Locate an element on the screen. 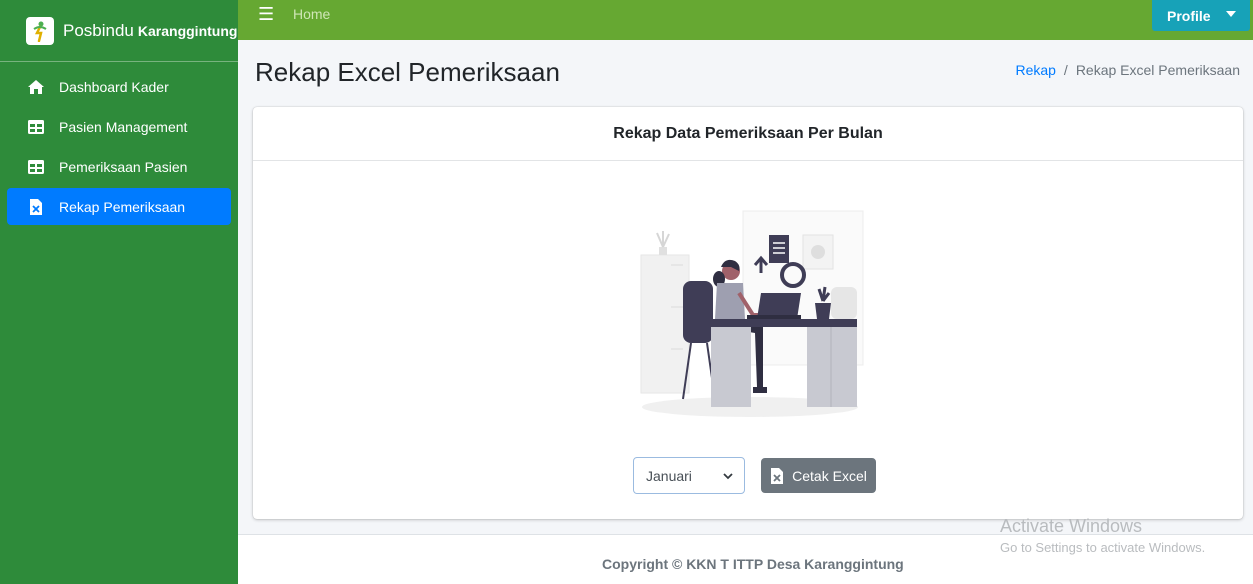  windows-watermark-title: Activate Windows is located at coordinates (1071, 526).